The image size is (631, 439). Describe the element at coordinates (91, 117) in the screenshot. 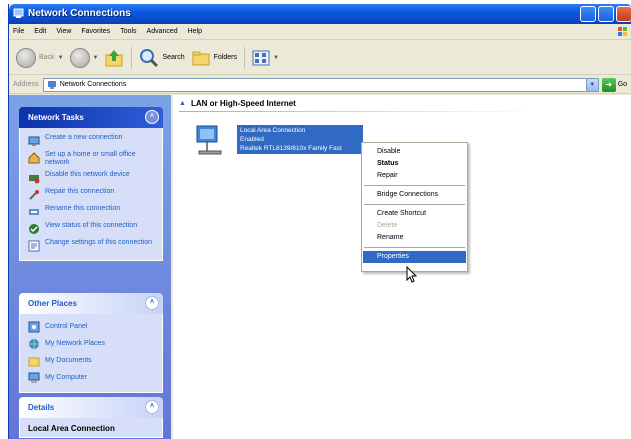

I see `network-tasks-header: Network Tasks ˄` at that location.